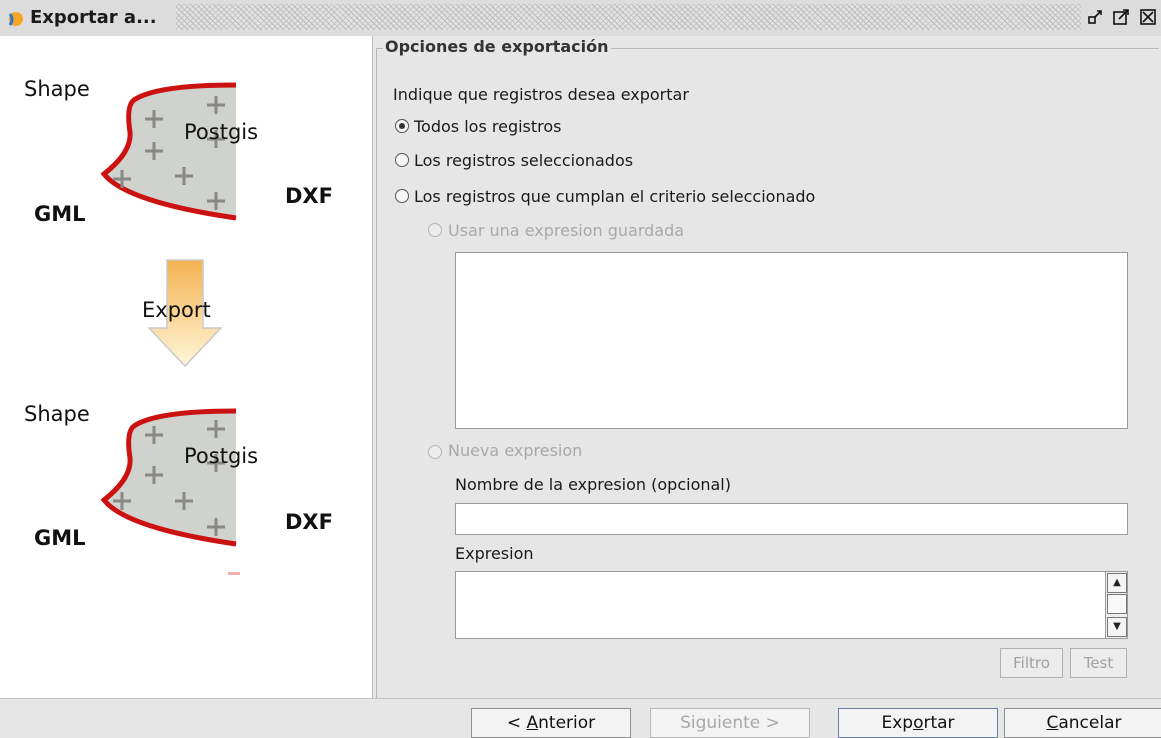 The image size is (1161, 738). Describe the element at coordinates (497, 46) in the screenshot. I see `options-legend: Opciones de exportación` at that location.